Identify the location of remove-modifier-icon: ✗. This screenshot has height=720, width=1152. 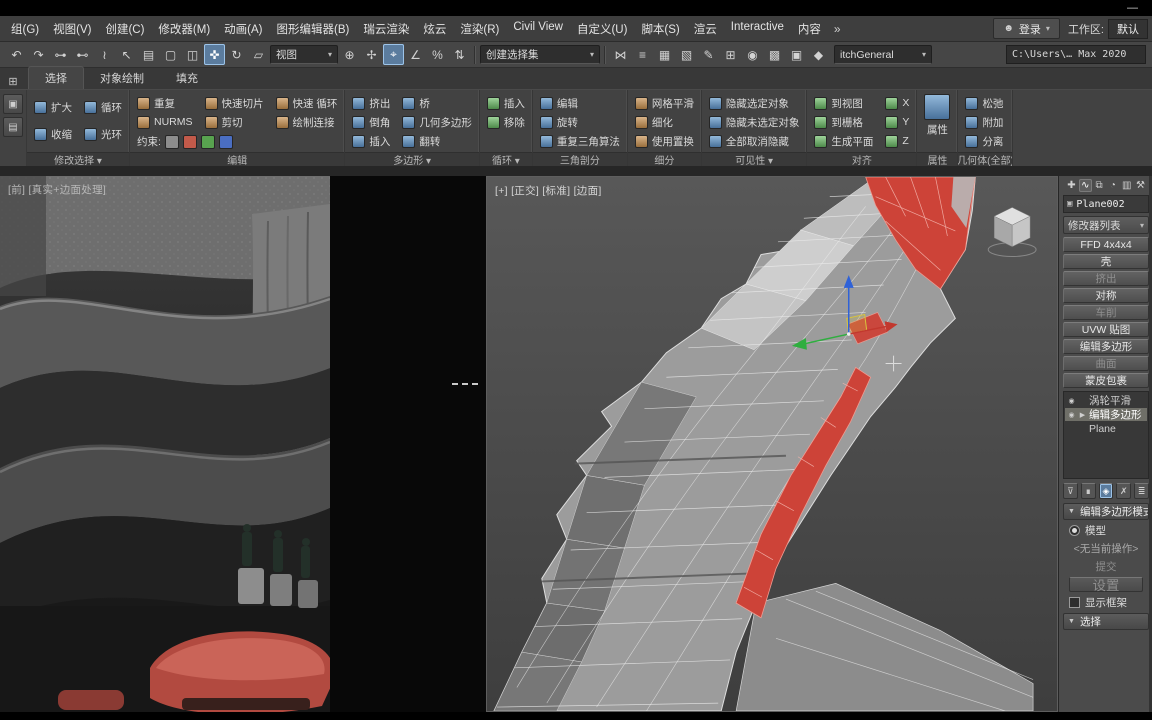
(1124, 491).